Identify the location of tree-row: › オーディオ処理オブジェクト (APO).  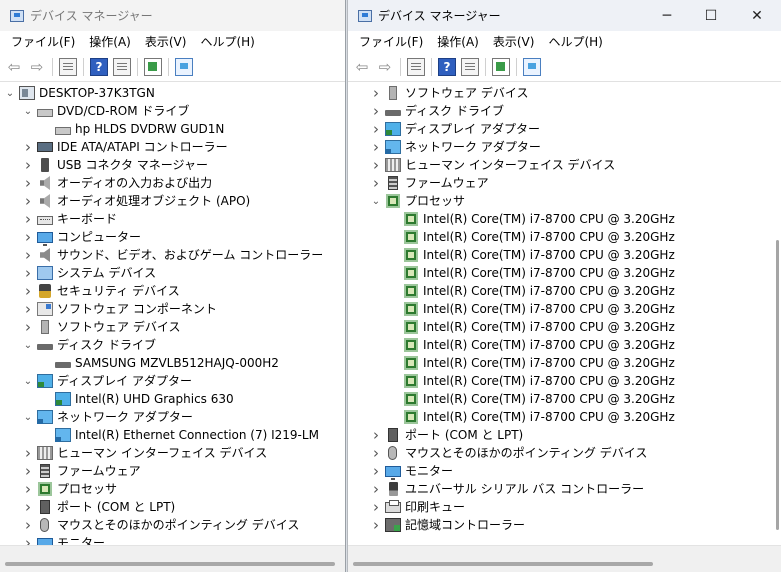
(172, 201).